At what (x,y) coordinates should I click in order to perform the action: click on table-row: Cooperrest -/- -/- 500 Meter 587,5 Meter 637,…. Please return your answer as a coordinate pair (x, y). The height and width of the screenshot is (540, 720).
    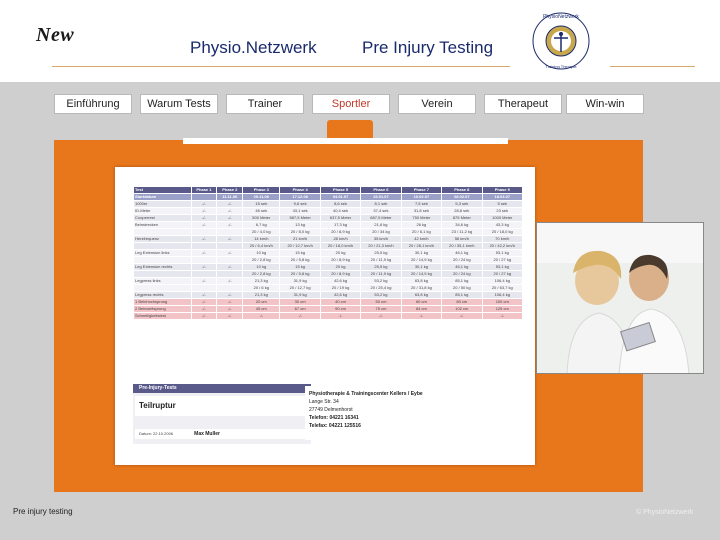
    Looking at the image, I should click on (328, 218).